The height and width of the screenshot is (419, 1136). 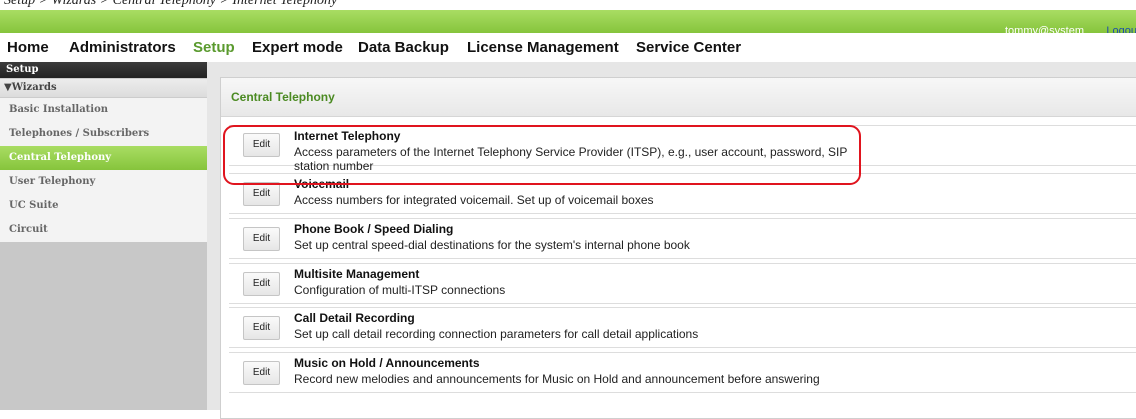 I want to click on nav-home: Home, so click(x=28, y=47).